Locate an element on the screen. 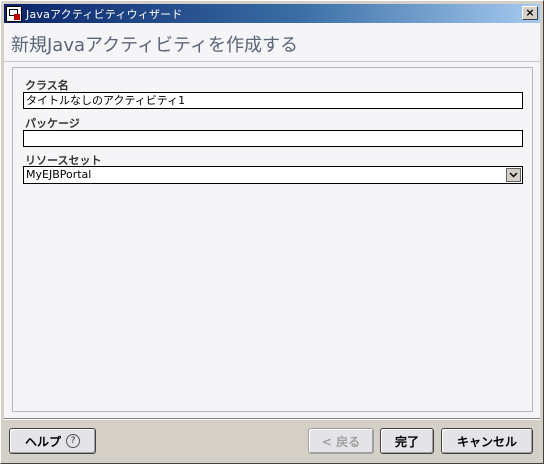 The image size is (544, 464). close-button: × is located at coordinates (530, 13).